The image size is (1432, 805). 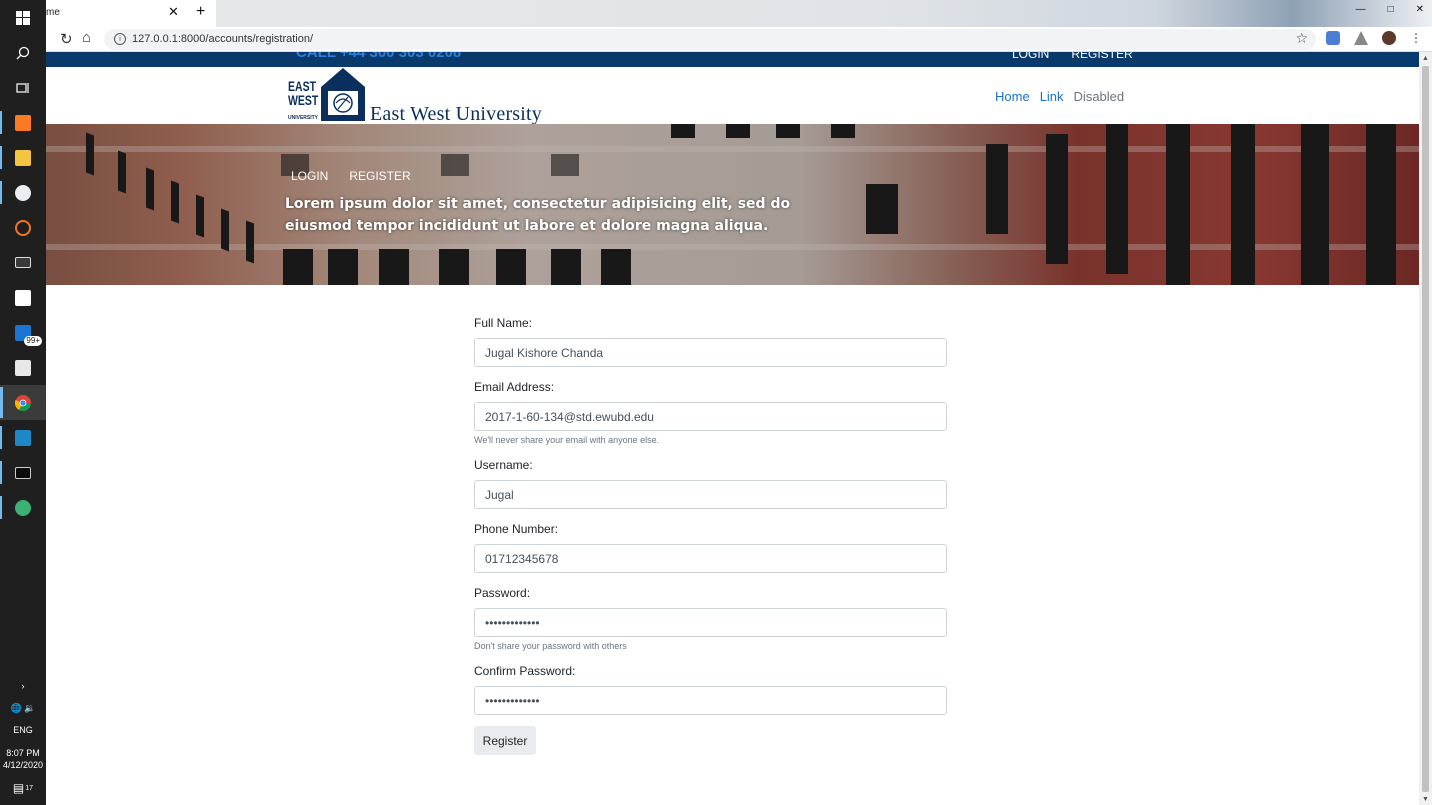 I want to click on reload-icon: ↻, so click(x=66, y=39).